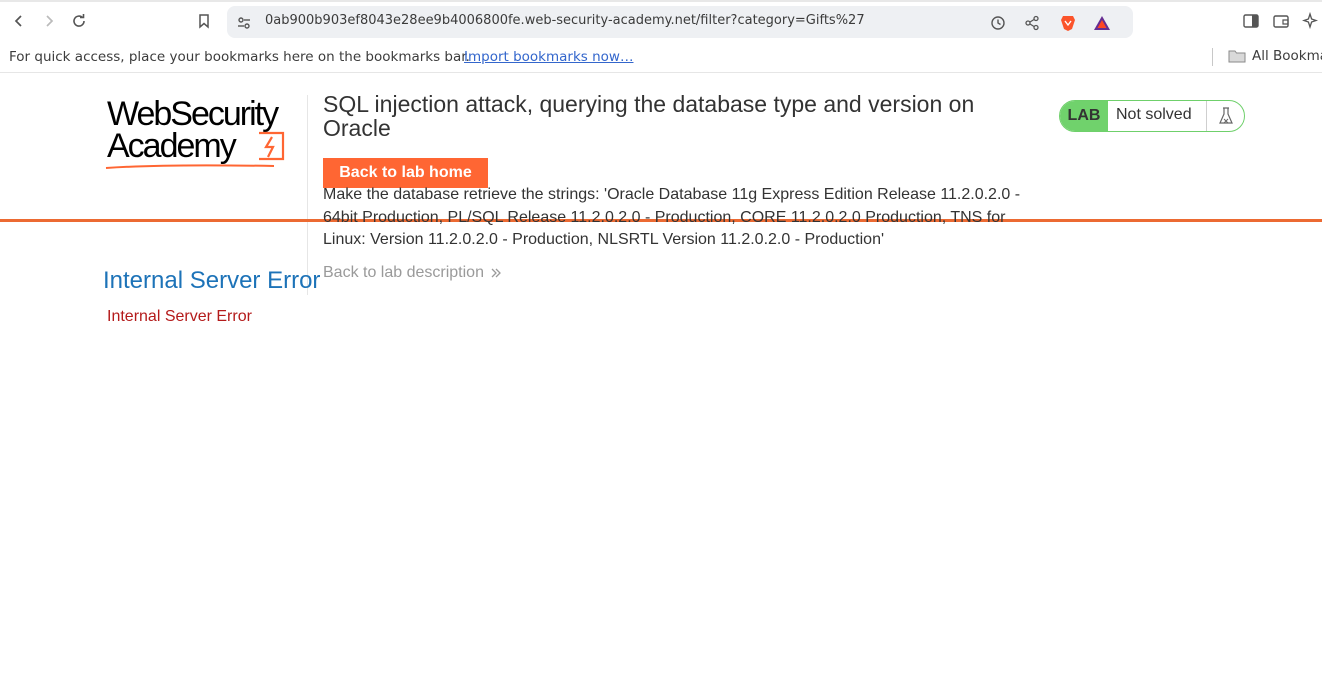 This screenshot has height=697, width=1322. What do you see at coordinates (179, 316) in the screenshot?
I see `error-message: Internal Server Error` at bounding box center [179, 316].